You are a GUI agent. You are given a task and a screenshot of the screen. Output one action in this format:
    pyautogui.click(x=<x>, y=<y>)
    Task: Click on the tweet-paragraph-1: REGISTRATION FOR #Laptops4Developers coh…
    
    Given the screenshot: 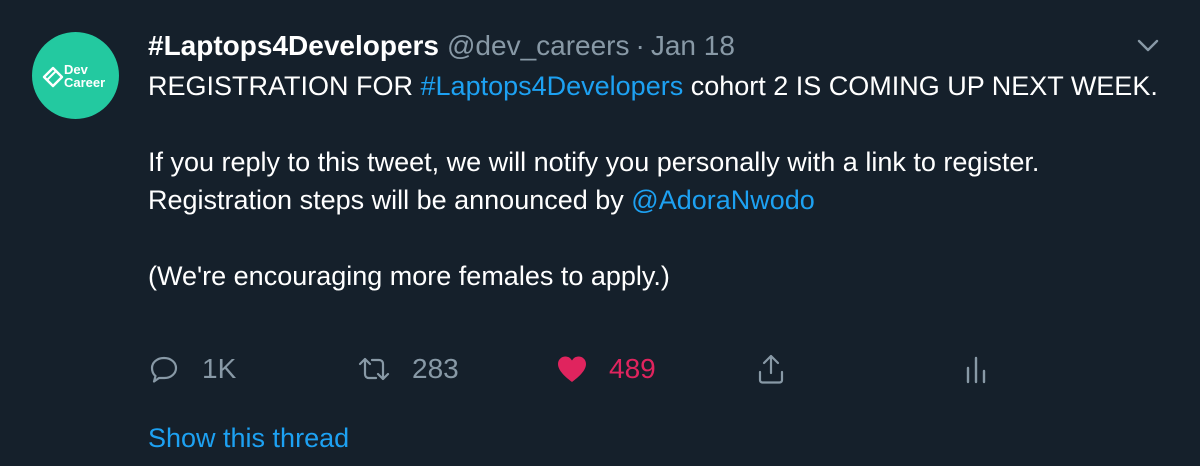 What is the action you would take?
    pyautogui.click(x=653, y=86)
    